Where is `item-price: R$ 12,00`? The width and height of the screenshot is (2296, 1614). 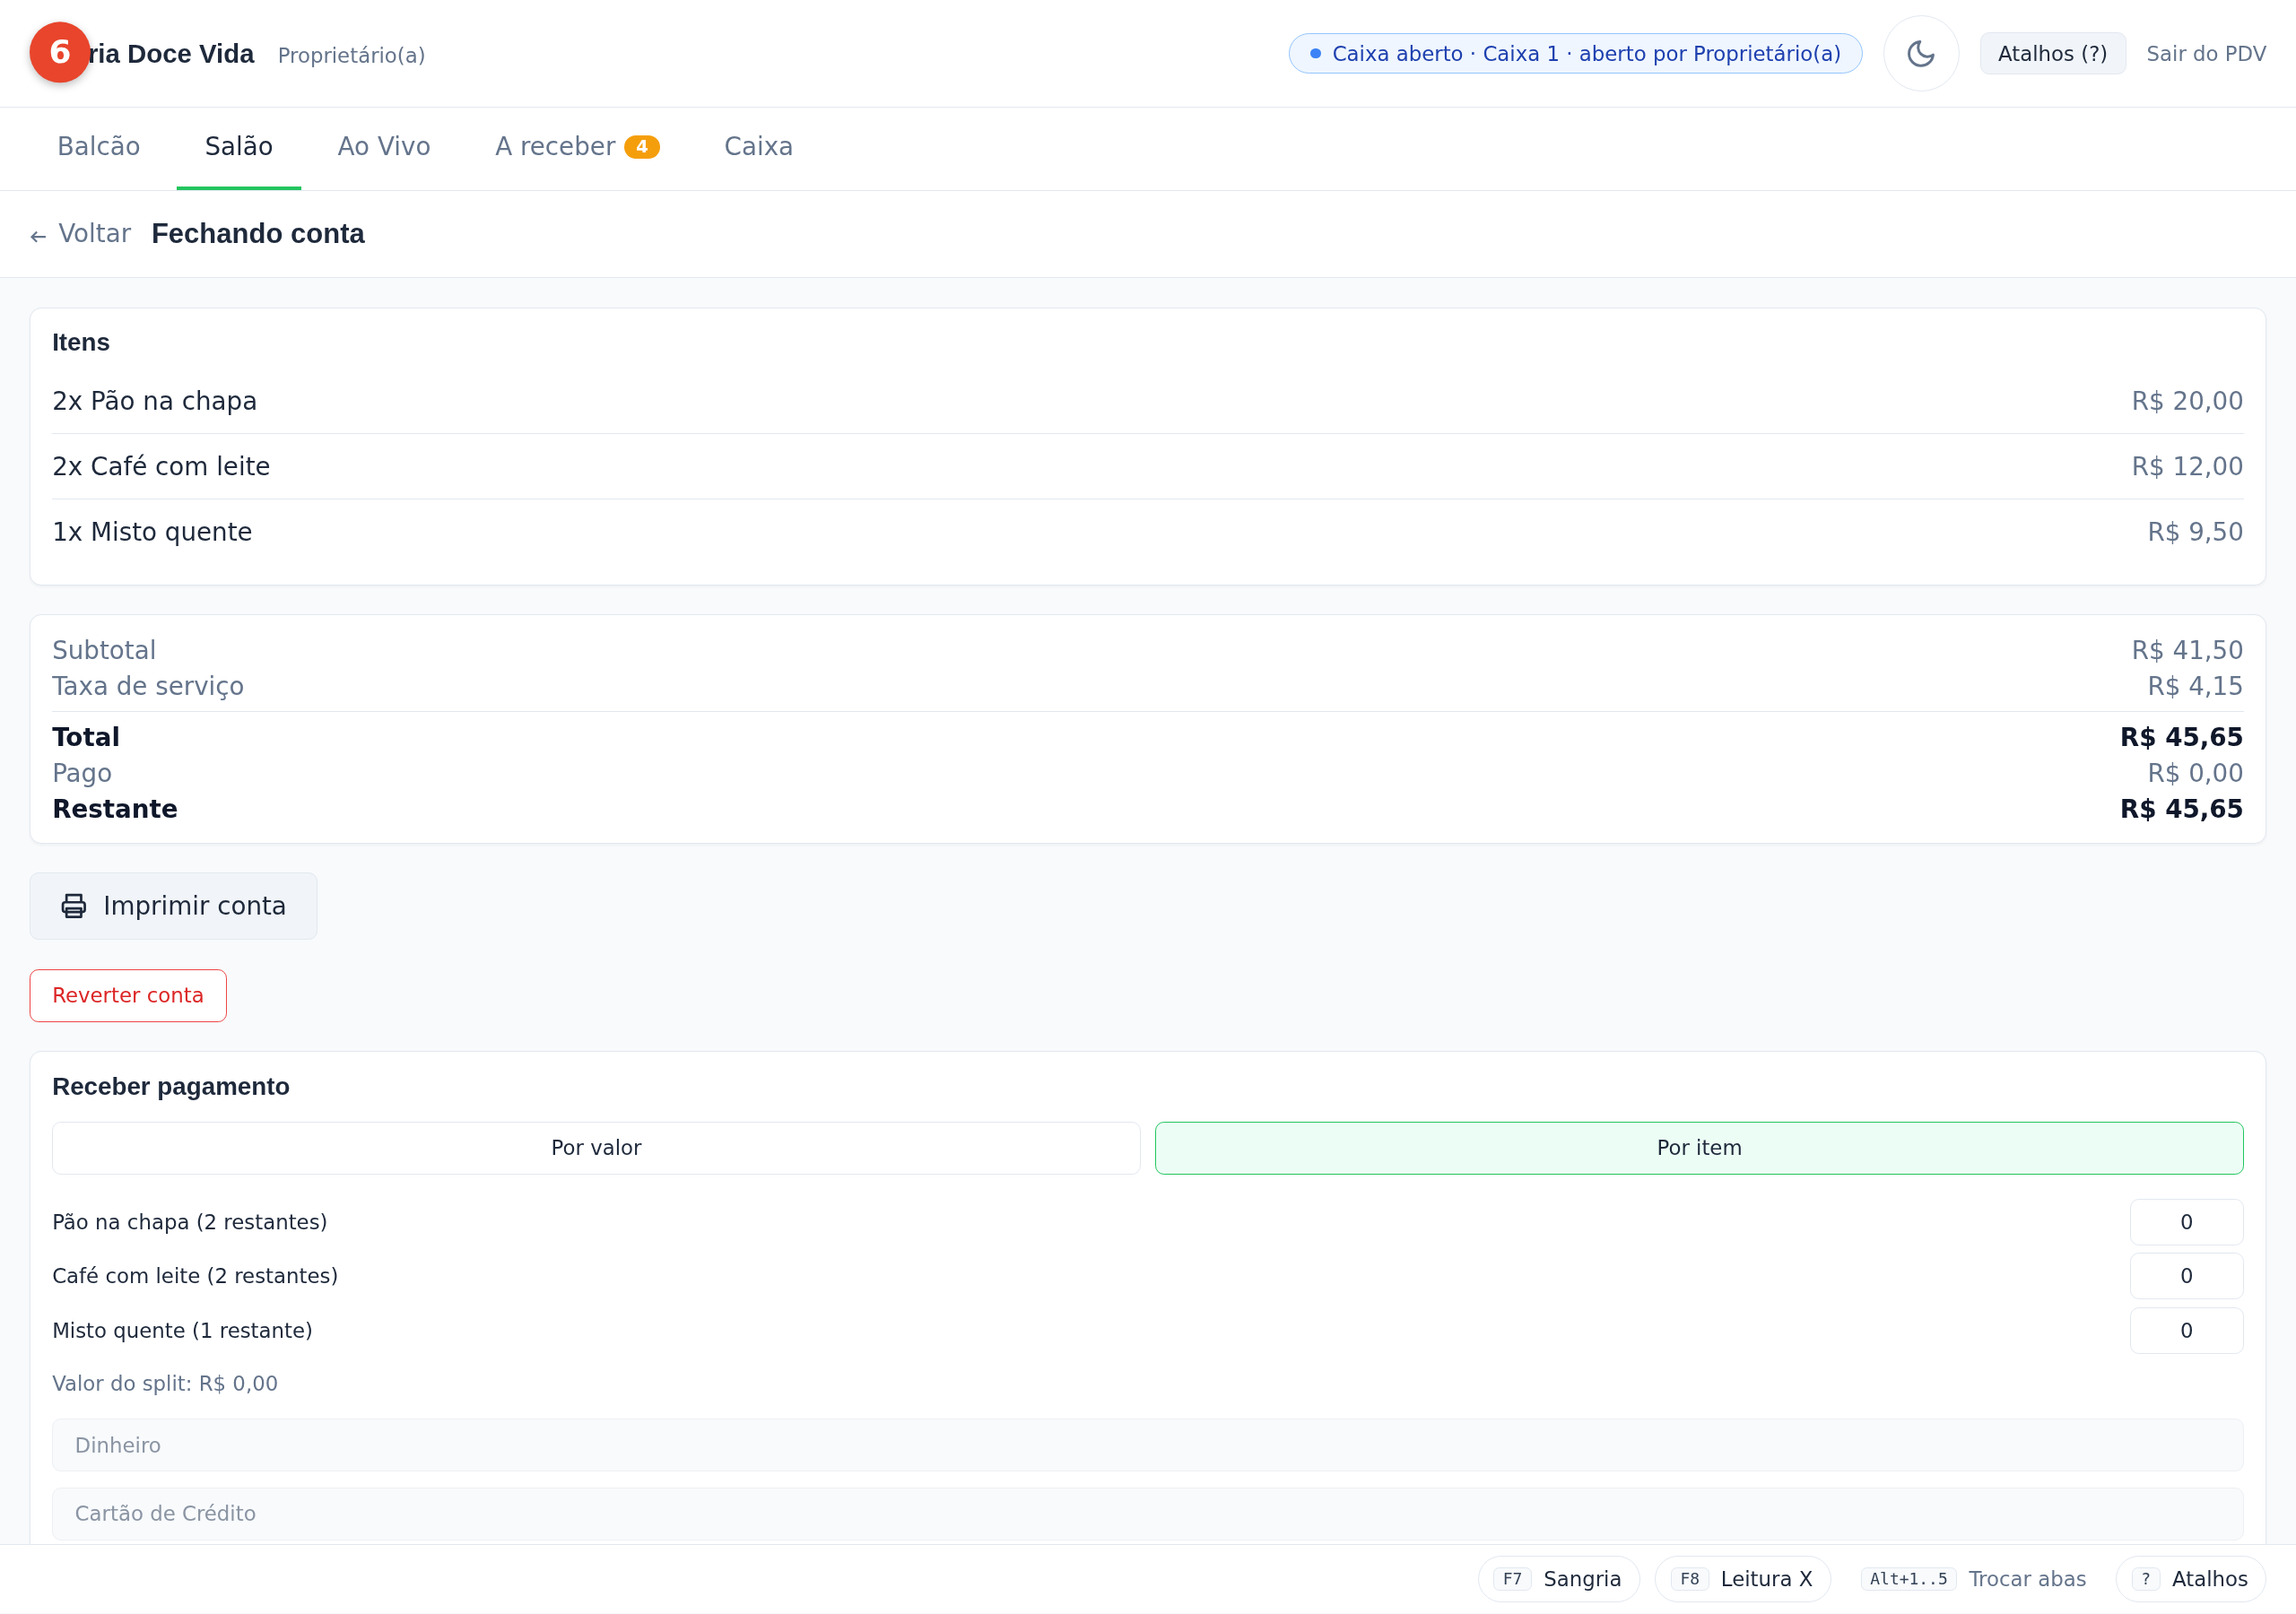 item-price: R$ 12,00 is located at coordinates (2187, 466).